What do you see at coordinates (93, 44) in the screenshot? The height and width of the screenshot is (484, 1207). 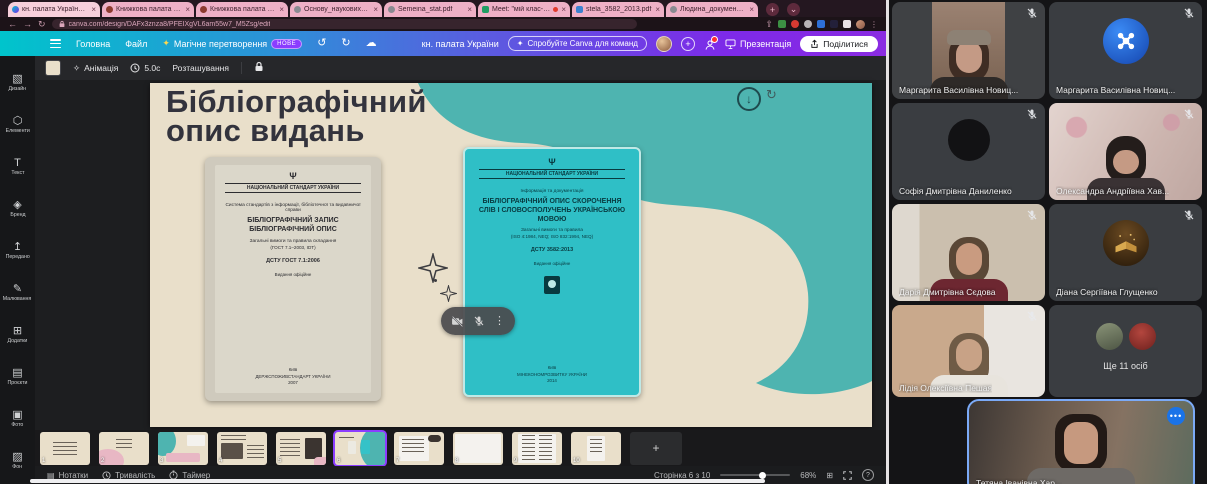 I see `menu-home: Головна` at bounding box center [93, 44].